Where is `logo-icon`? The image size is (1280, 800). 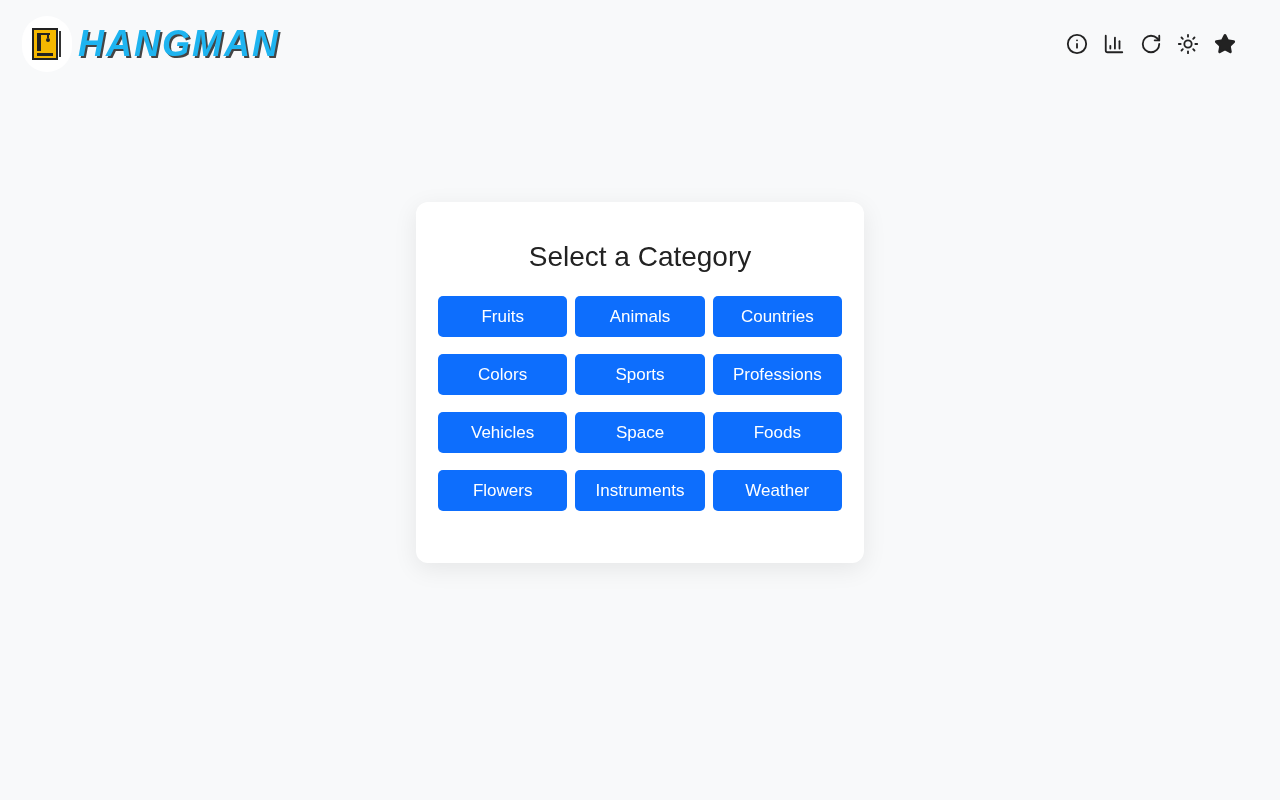 logo-icon is located at coordinates (47, 44).